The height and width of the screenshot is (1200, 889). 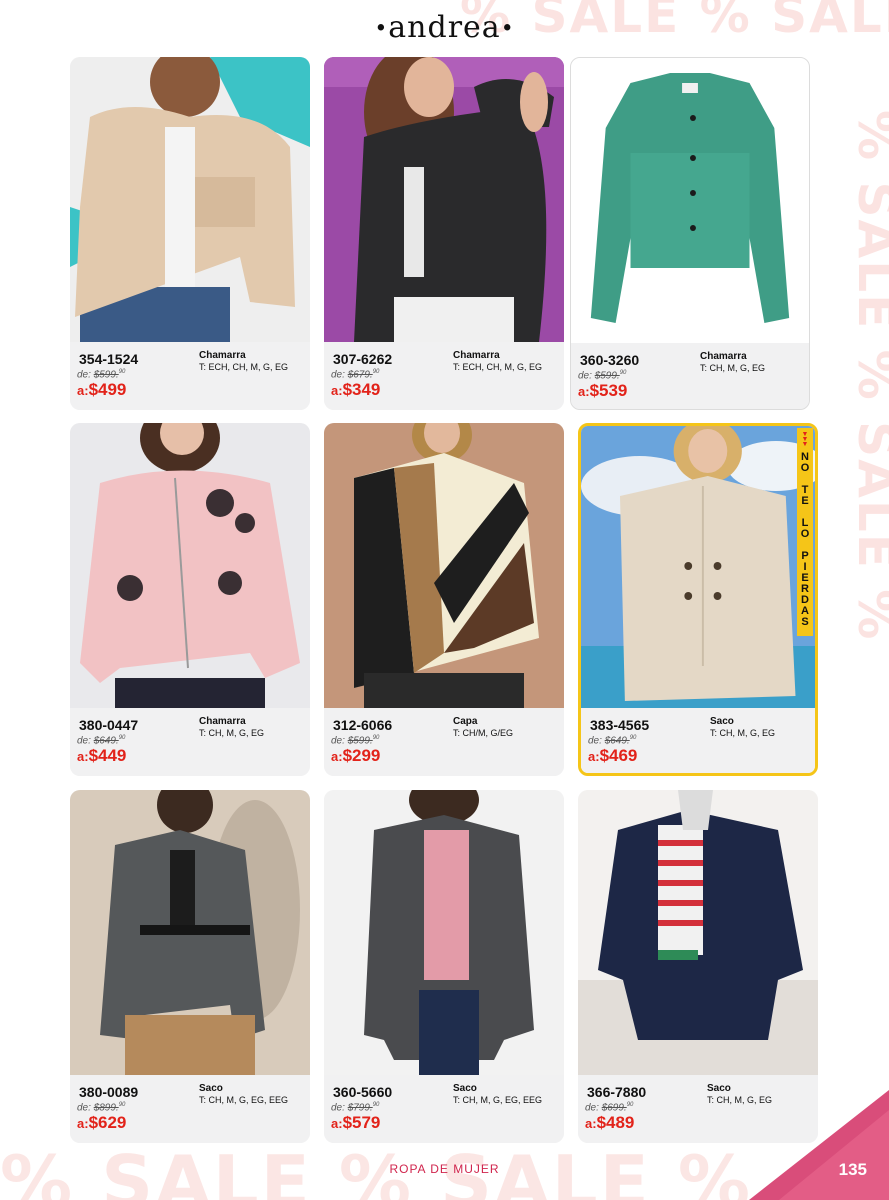 I want to click on product-code: 354-1524, so click(x=109, y=359).